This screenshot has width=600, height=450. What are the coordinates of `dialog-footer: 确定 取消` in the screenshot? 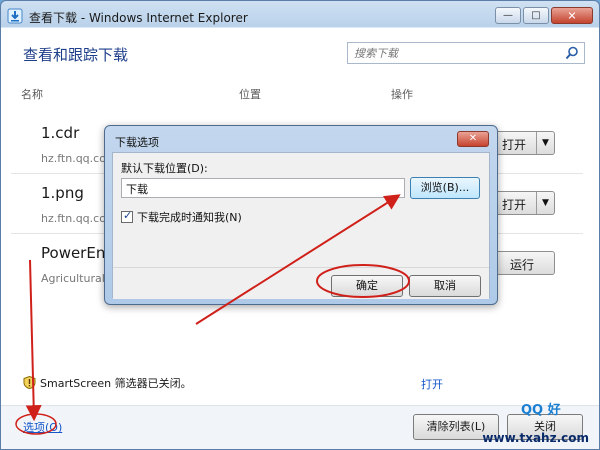 It's located at (301, 283).